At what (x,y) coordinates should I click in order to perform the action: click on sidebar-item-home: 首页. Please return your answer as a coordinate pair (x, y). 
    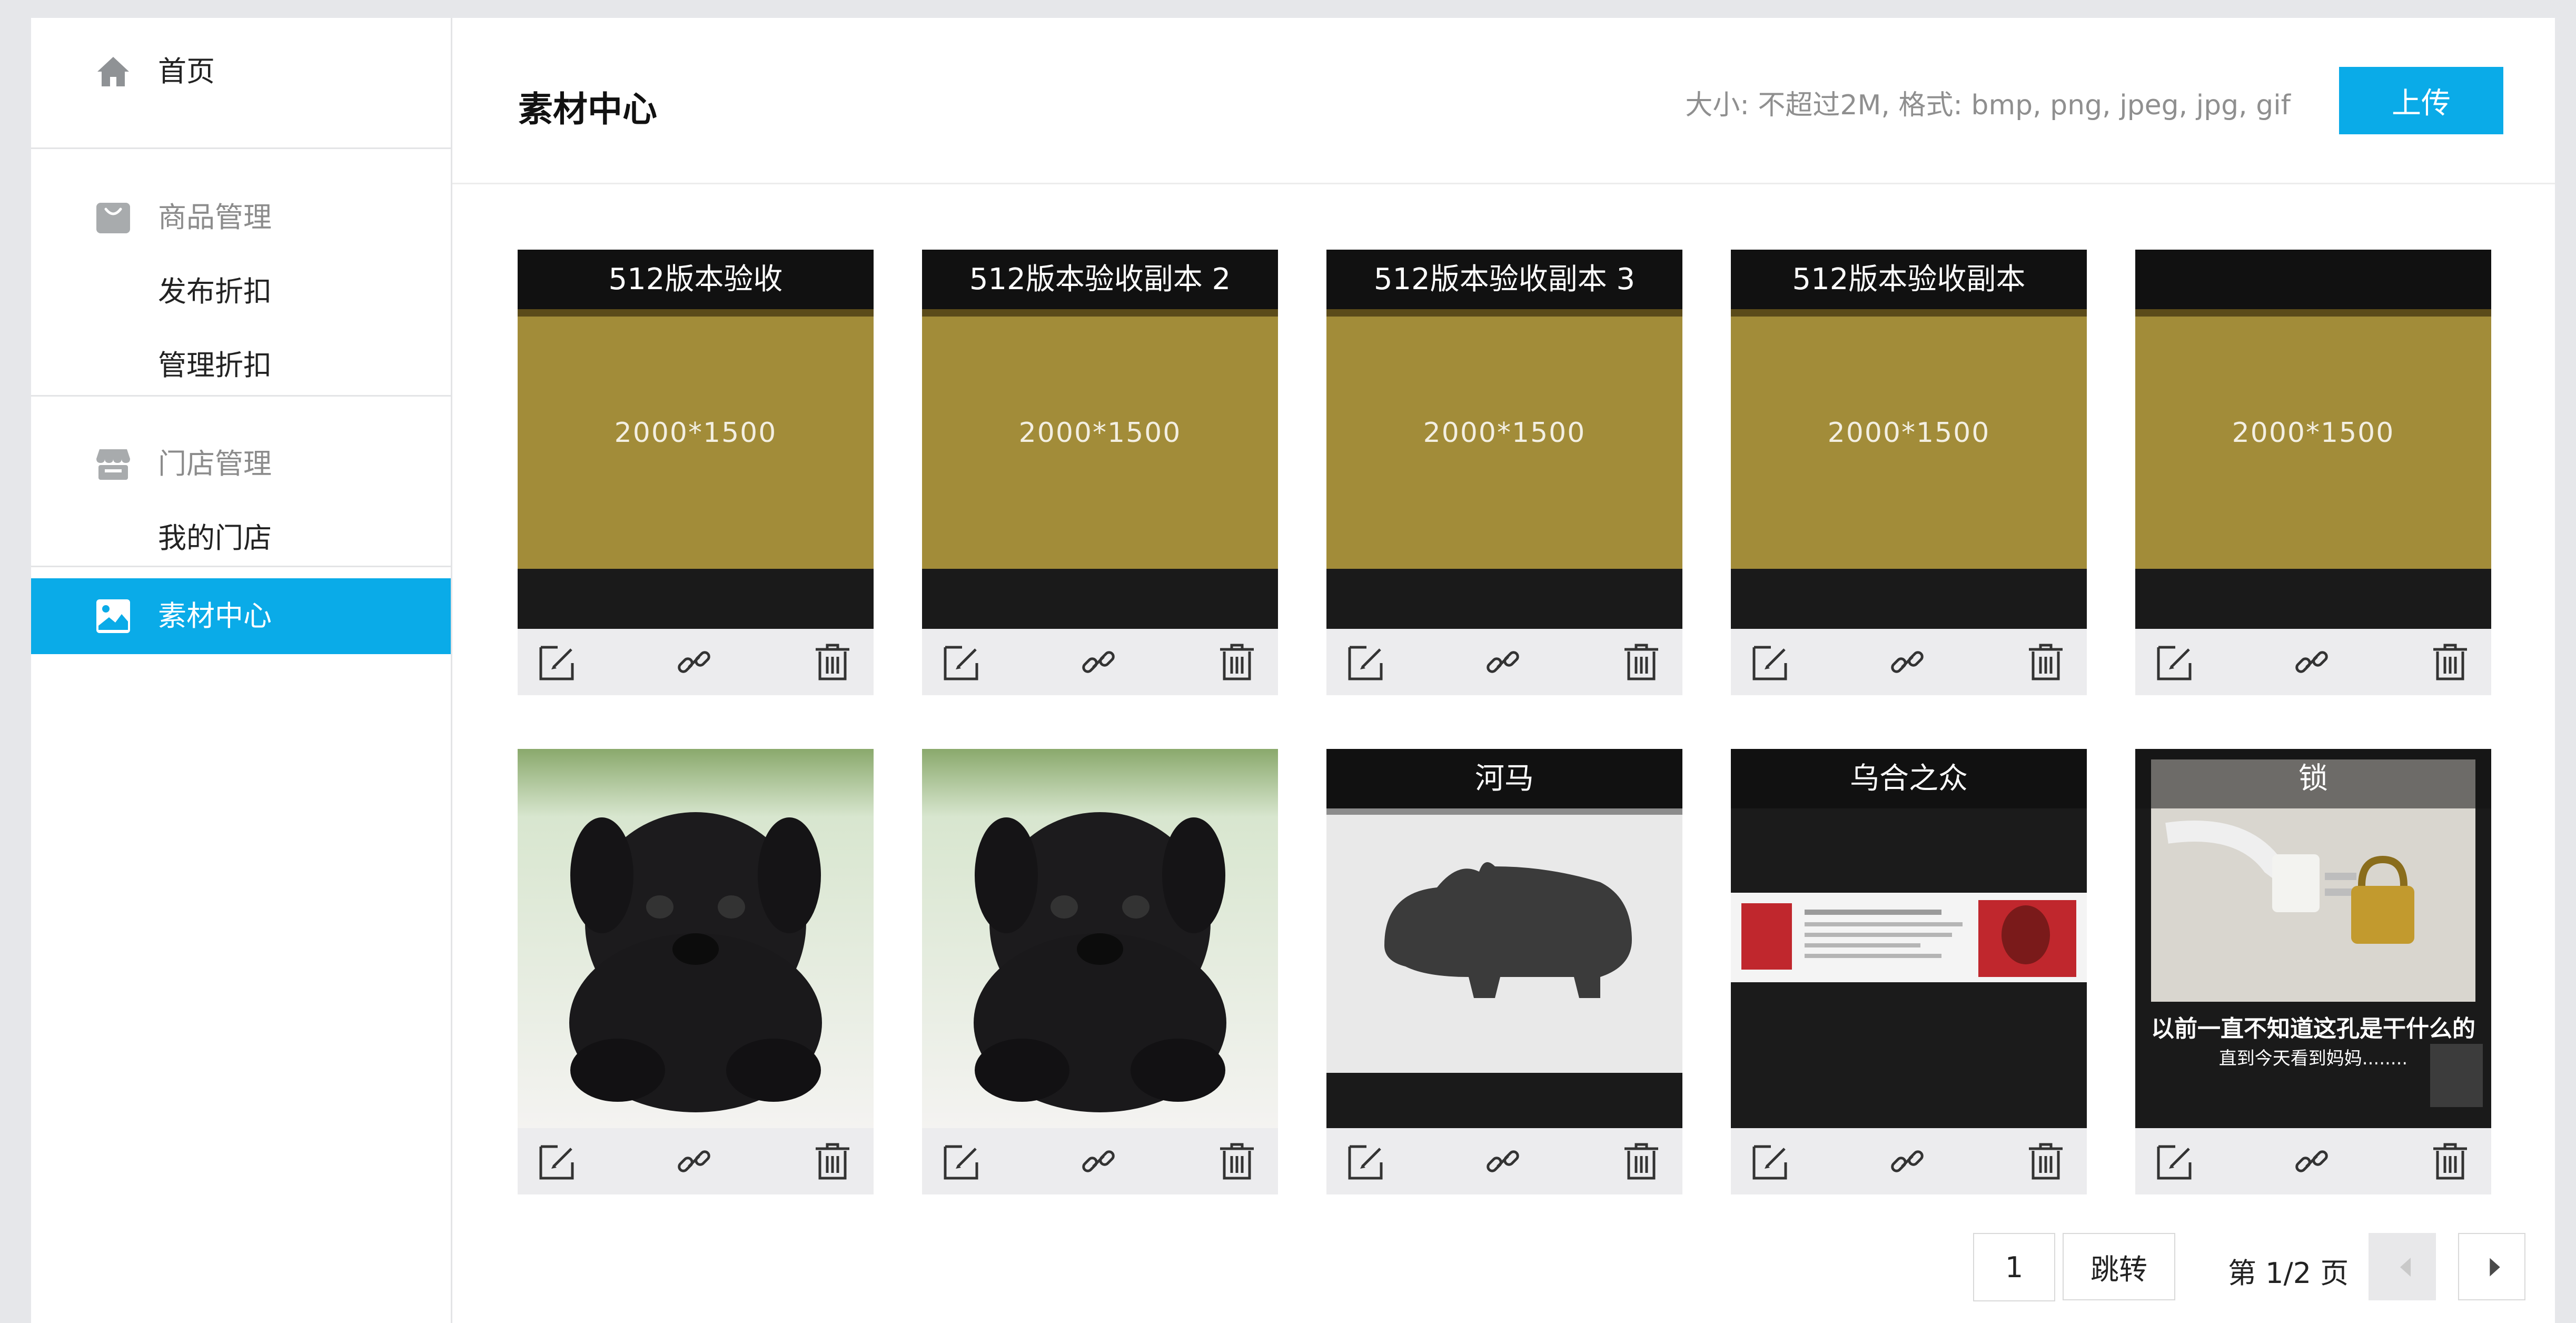
    Looking at the image, I should click on (241, 72).